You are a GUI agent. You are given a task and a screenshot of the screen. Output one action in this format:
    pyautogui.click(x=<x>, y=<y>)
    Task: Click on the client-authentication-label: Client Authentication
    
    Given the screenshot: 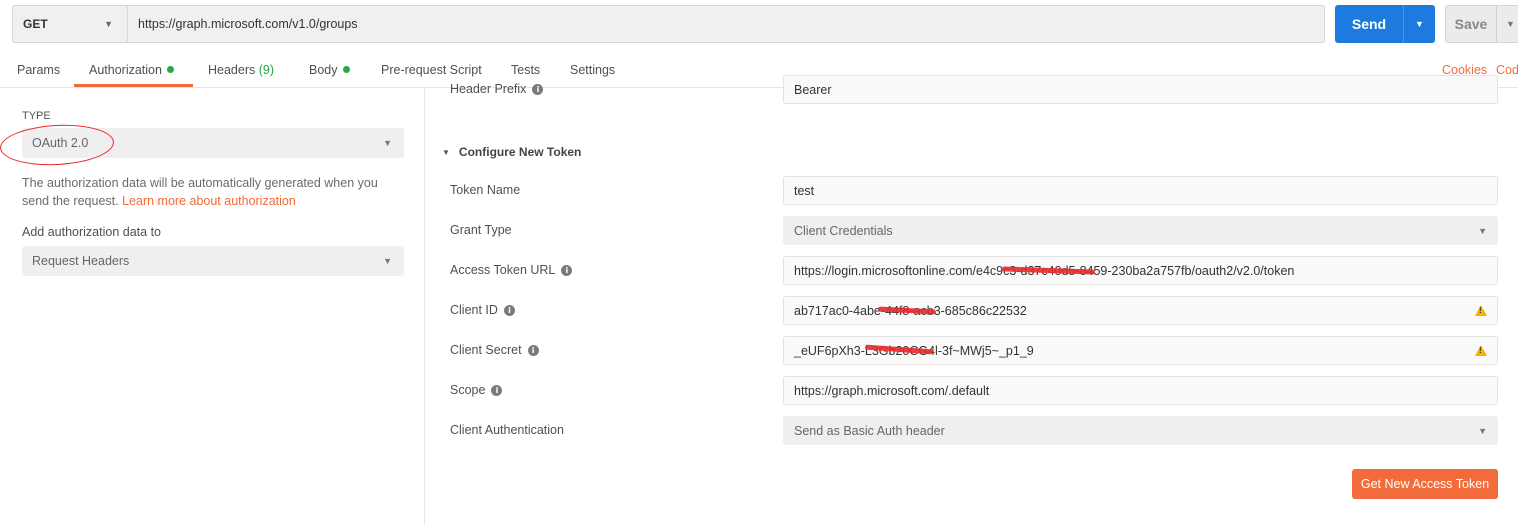 What is the action you would take?
    pyautogui.click(x=507, y=430)
    